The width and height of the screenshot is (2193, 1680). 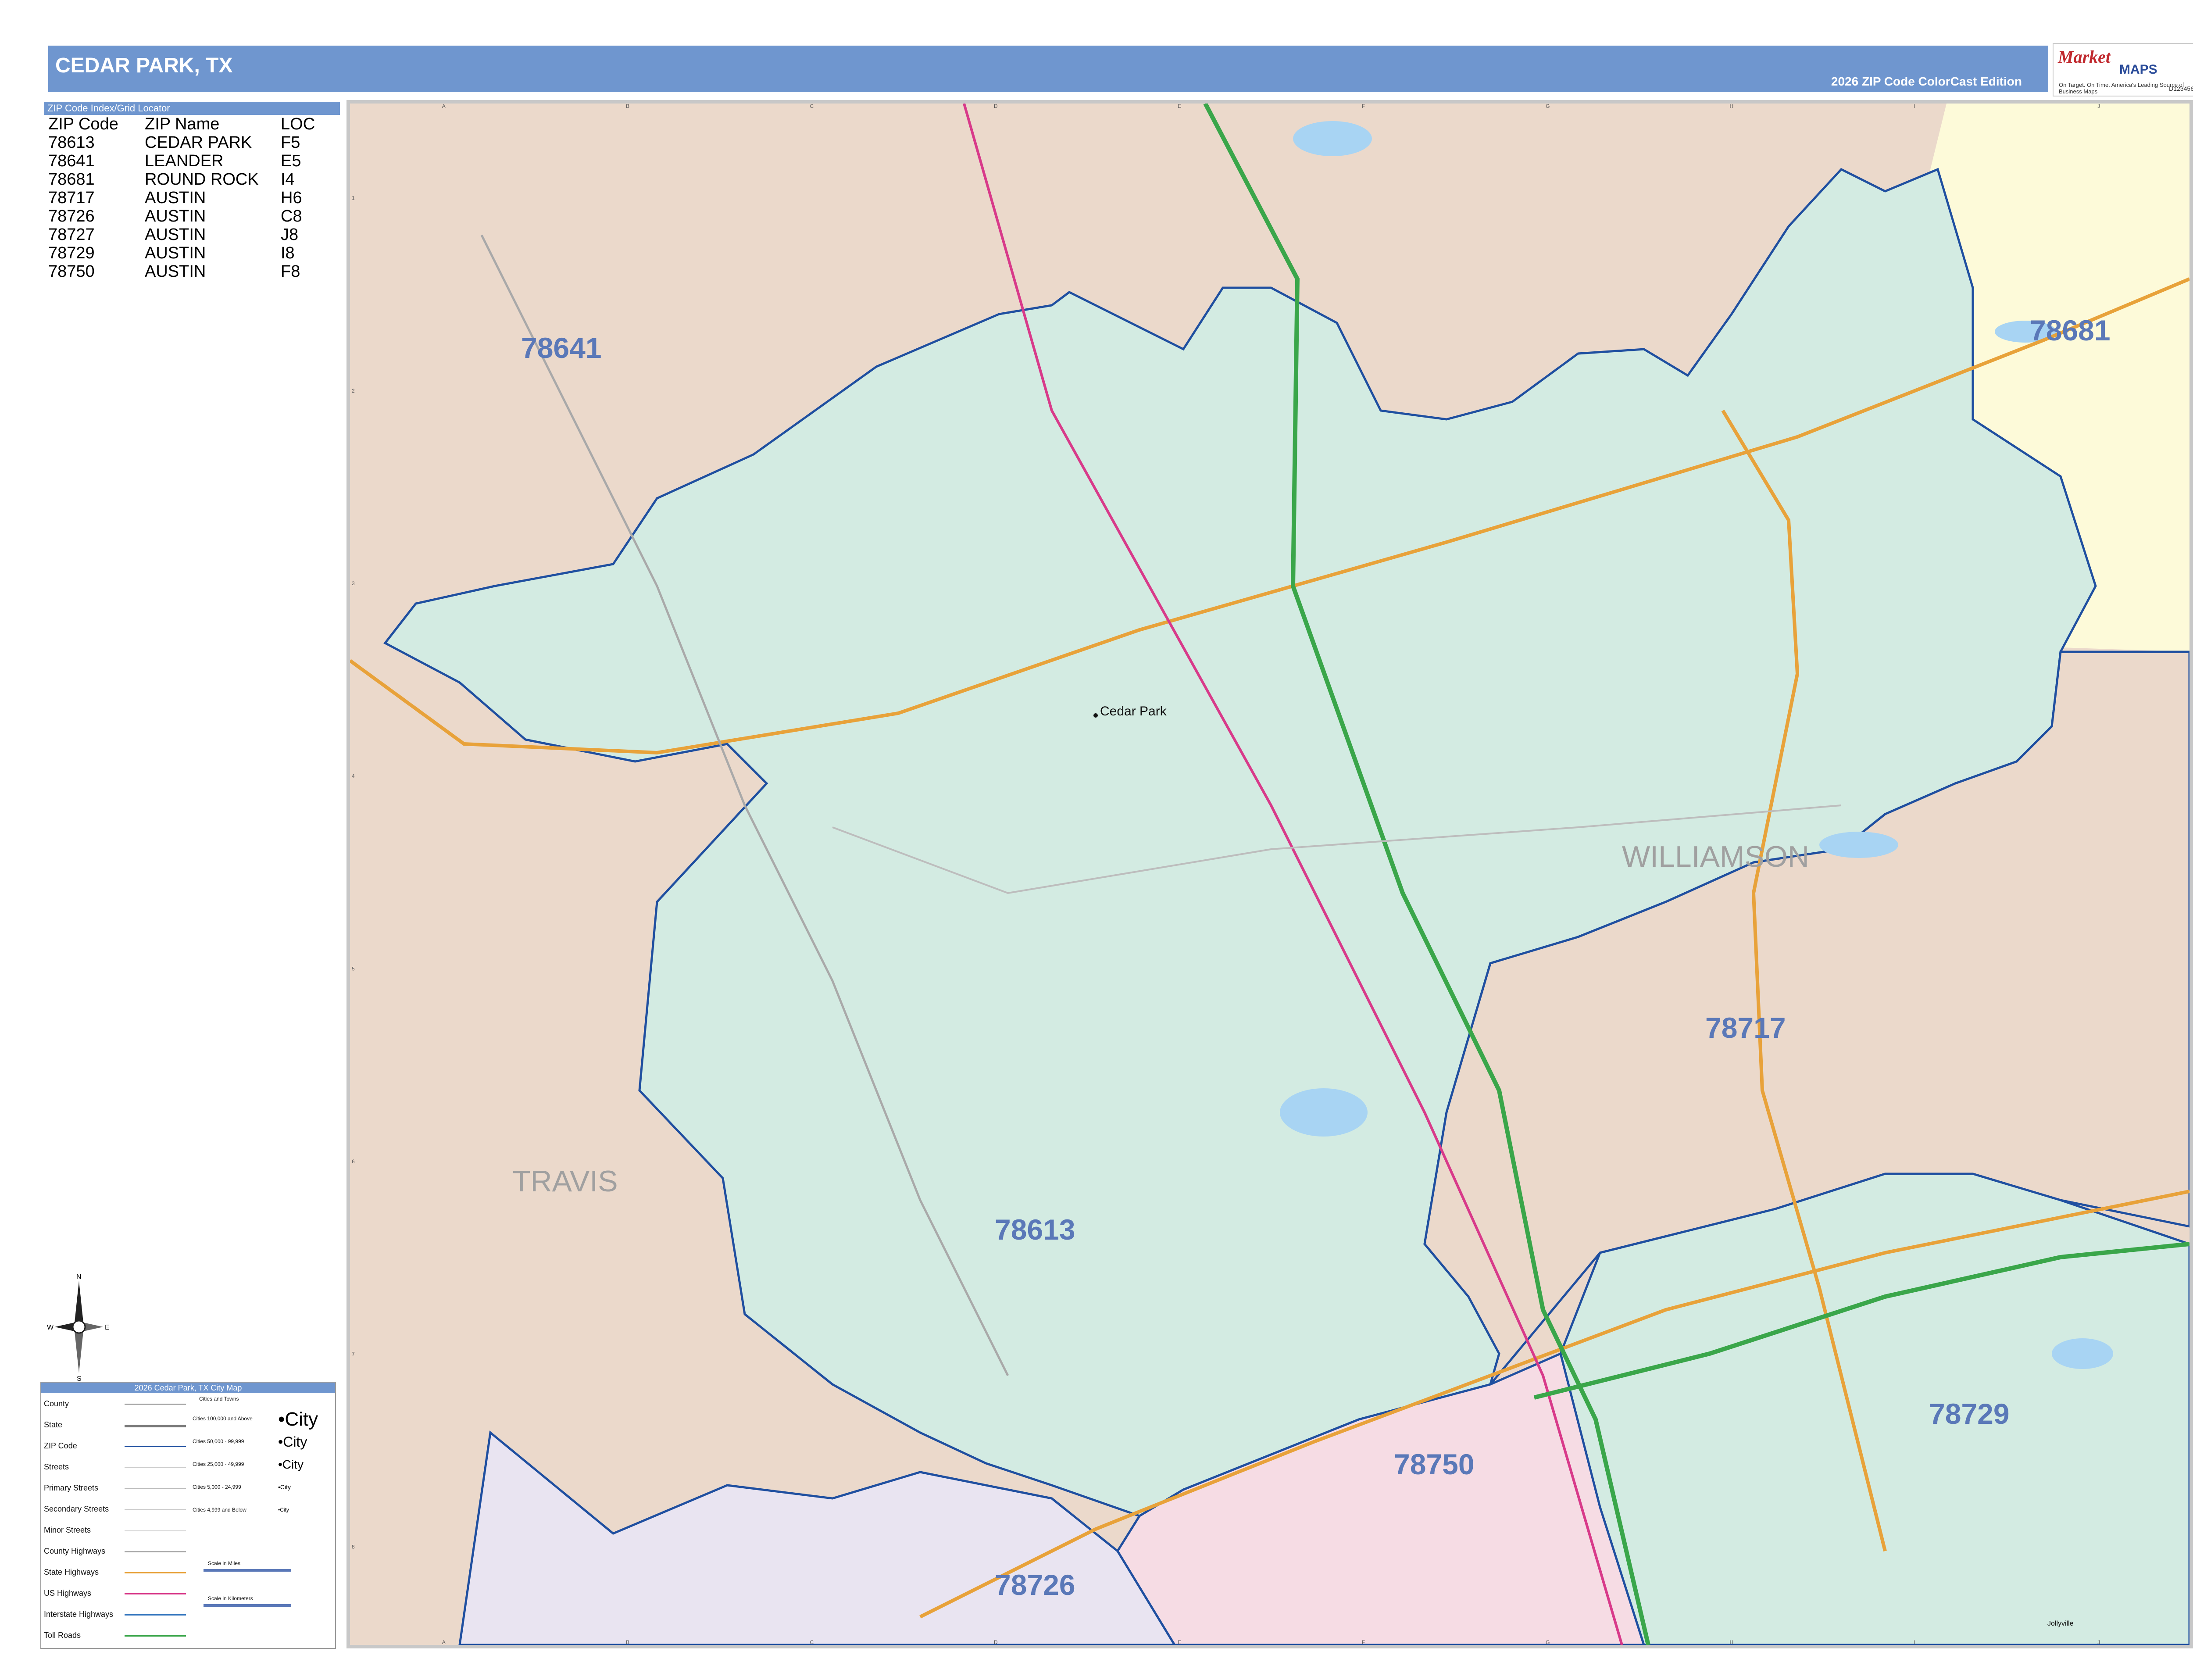 I want to click on compass-w-label: W, so click(x=50, y=1327).